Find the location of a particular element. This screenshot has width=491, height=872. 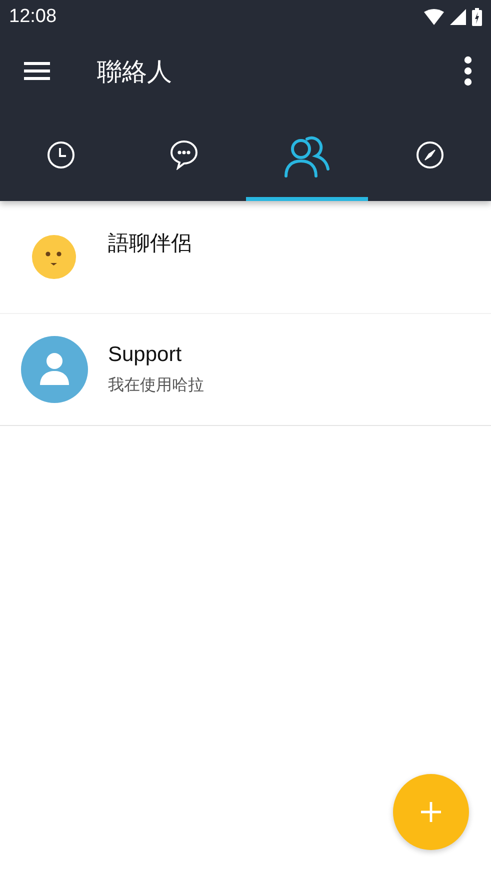

chat-icon is located at coordinates (184, 155).